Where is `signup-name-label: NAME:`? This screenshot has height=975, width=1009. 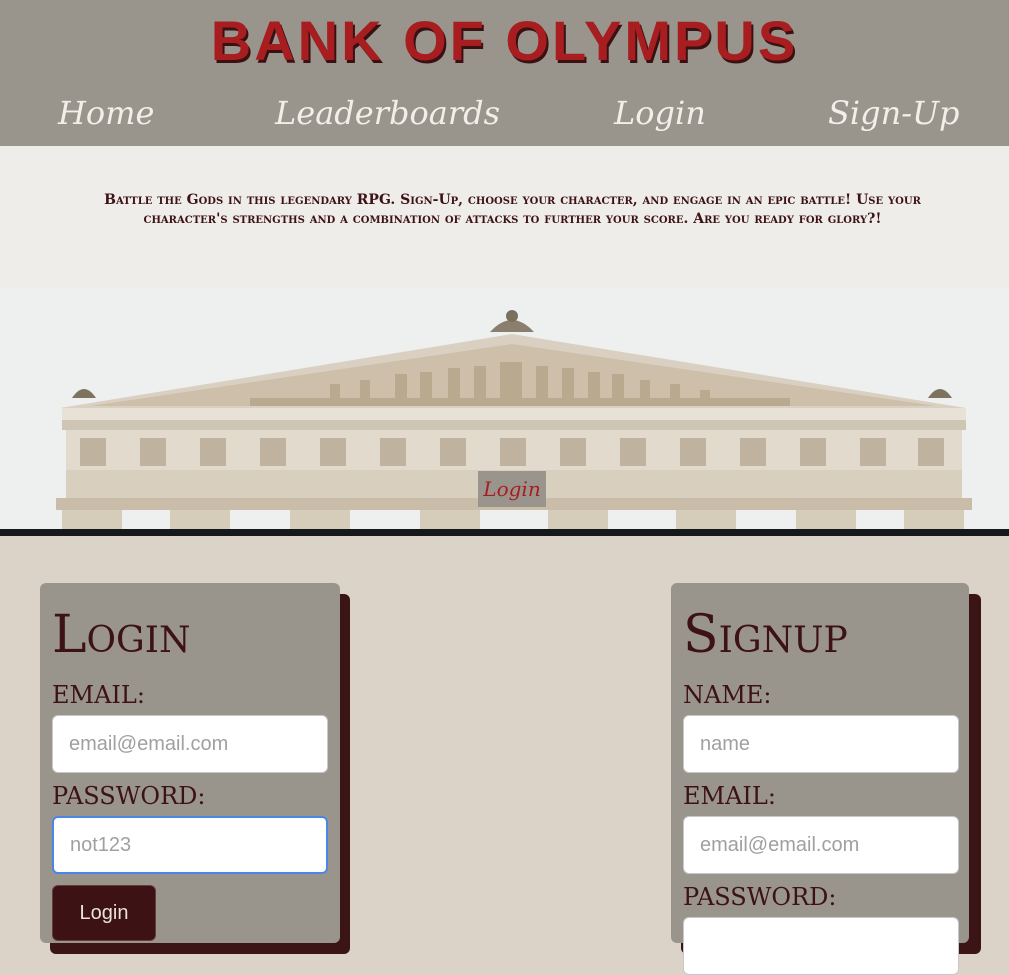
signup-name-label: NAME: is located at coordinates (727, 695).